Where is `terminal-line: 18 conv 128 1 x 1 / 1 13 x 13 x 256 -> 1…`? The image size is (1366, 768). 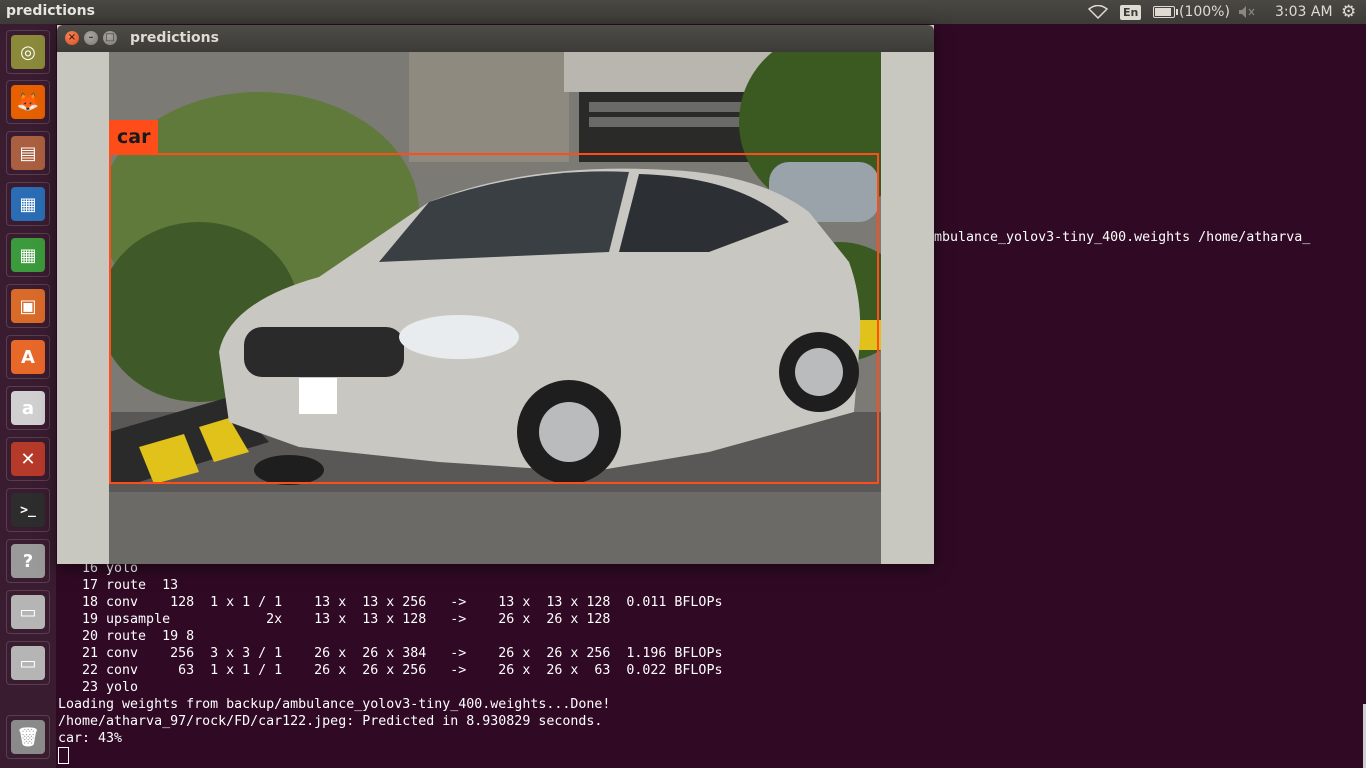 terminal-line: 18 conv 128 1 x 1 / 1 13 x 13 x 256 -> 1… is located at coordinates (402, 602).